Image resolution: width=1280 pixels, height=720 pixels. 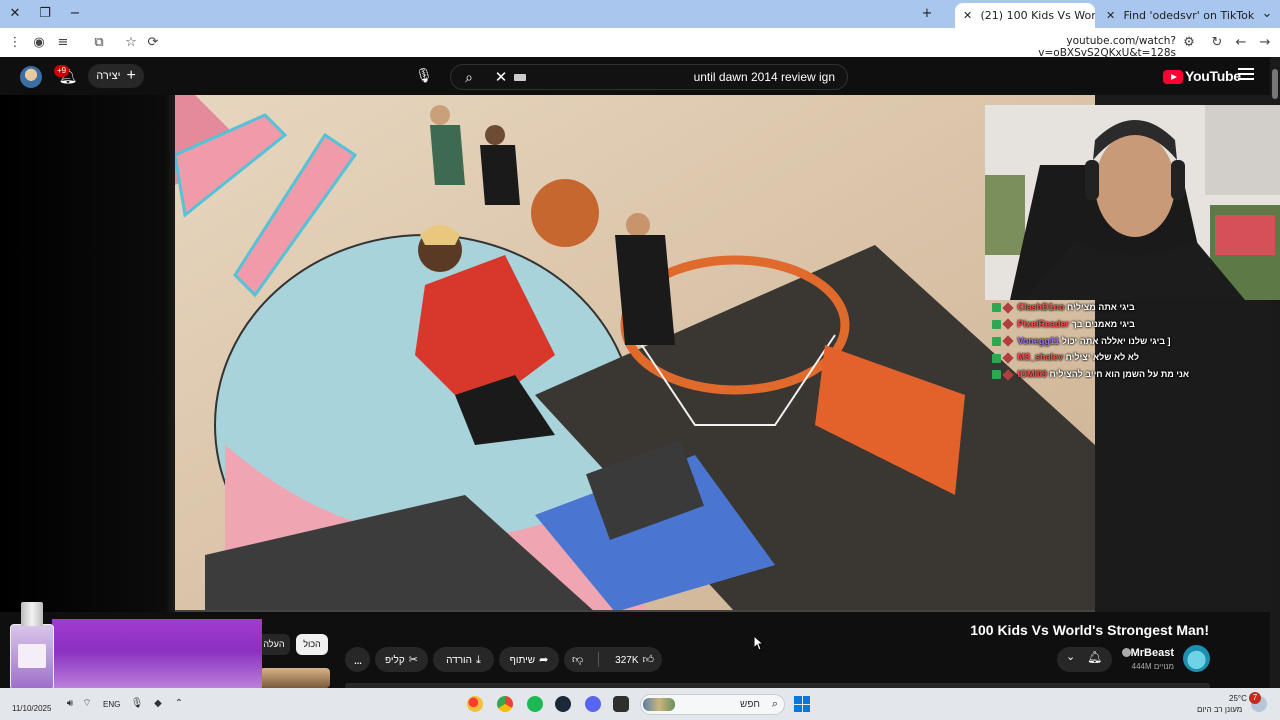 I want to click on cast-icon: ⟳, so click(x=153, y=43).